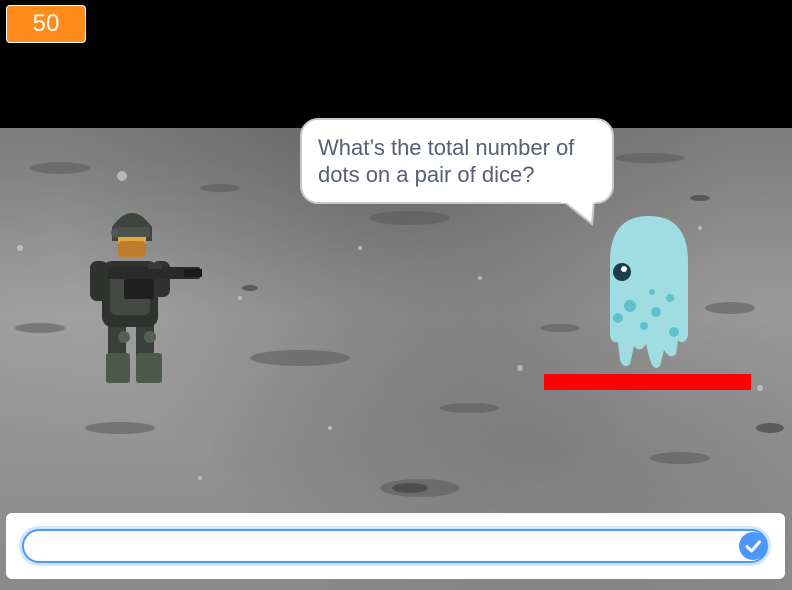  I want to click on check-icon, so click(753, 546).